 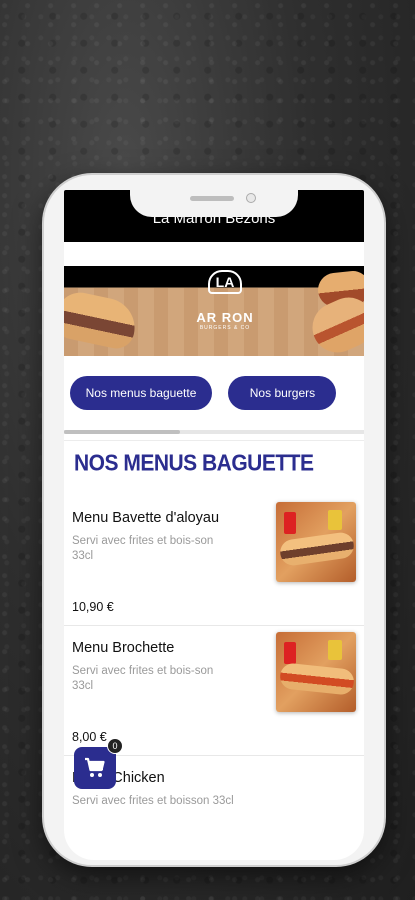 I want to click on tab-burgers: Nos burgers, so click(x=282, y=393).